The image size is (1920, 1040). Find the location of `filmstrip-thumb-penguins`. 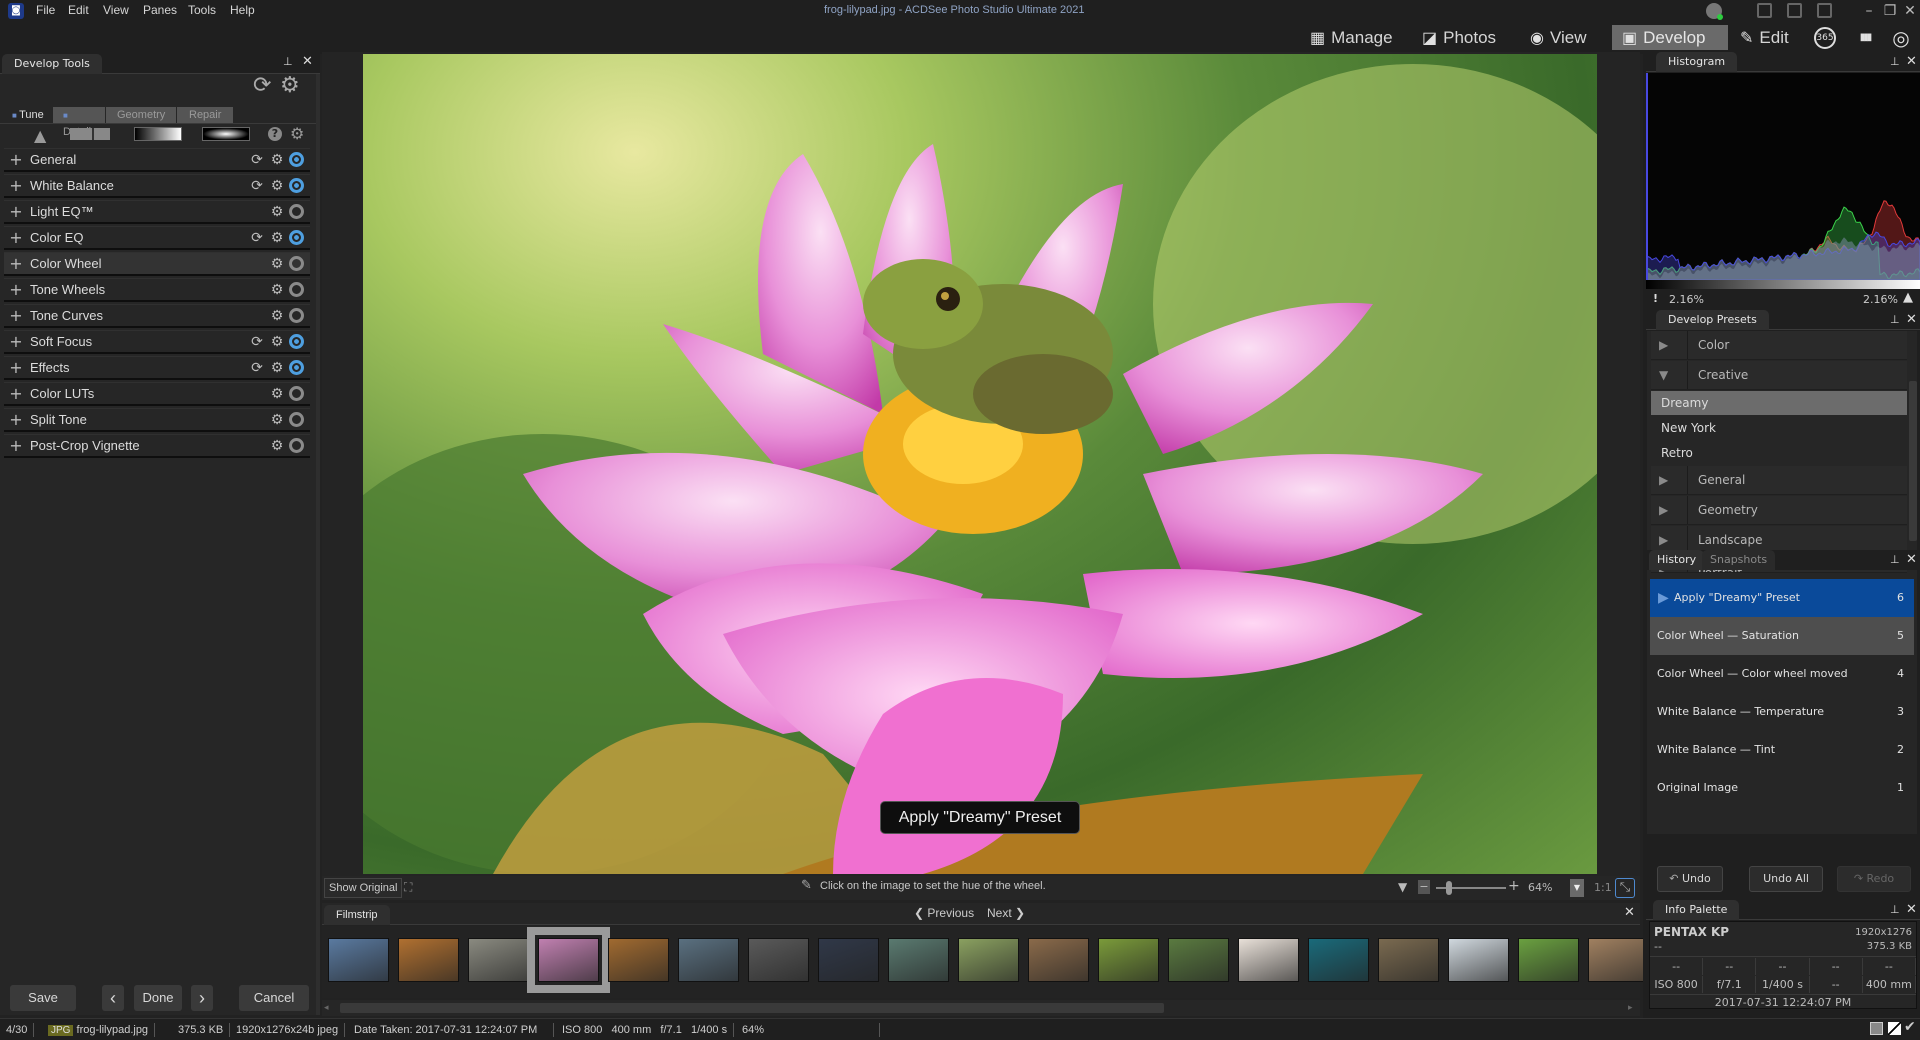

filmstrip-thumb-penguins is located at coordinates (848, 960).